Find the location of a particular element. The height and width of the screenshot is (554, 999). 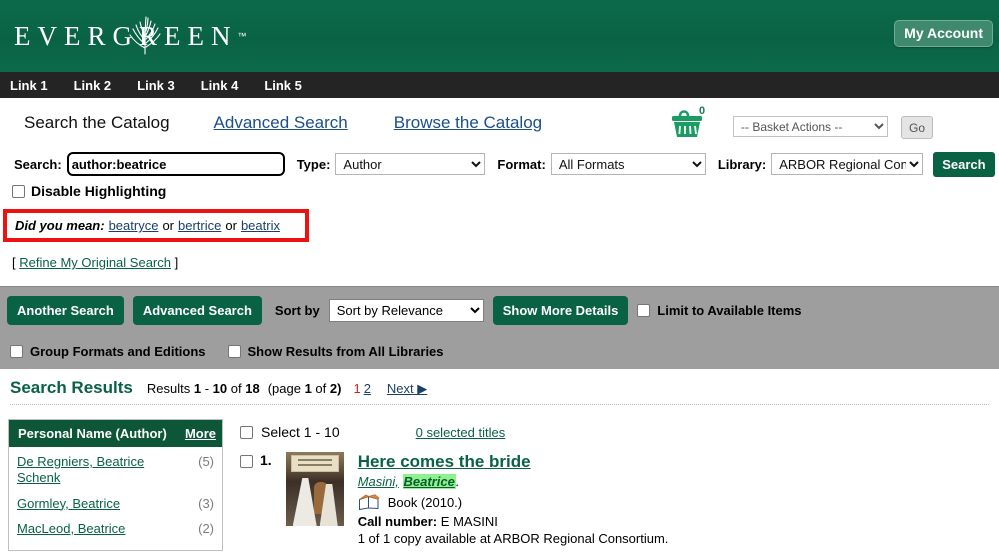

basket-count-badge: 0 is located at coordinates (702, 111).